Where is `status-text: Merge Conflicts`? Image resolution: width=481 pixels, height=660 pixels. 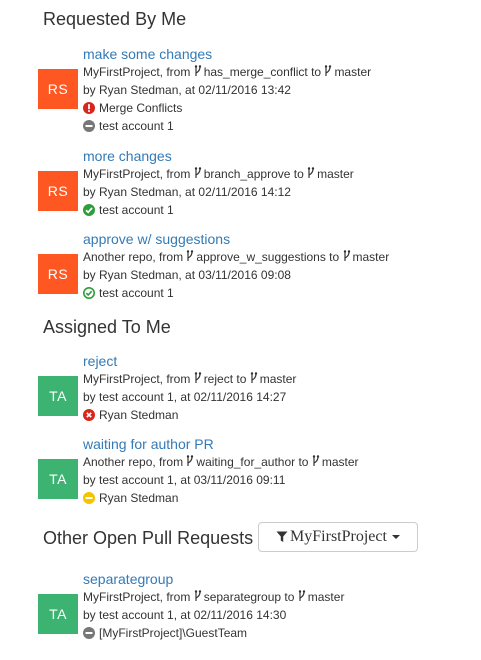
status-text: Merge Conflicts is located at coordinates (141, 108).